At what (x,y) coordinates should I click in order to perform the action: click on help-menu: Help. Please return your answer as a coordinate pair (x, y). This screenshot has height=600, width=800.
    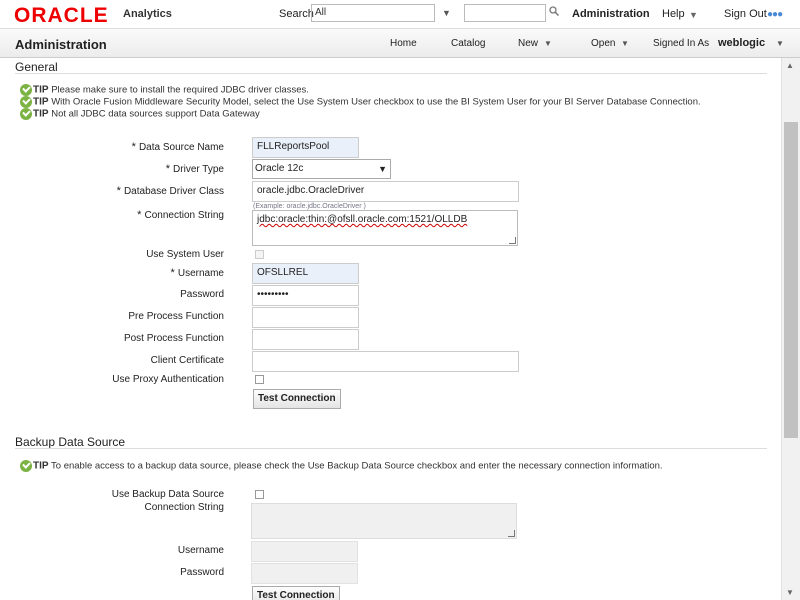
    Looking at the image, I should click on (673, 14).